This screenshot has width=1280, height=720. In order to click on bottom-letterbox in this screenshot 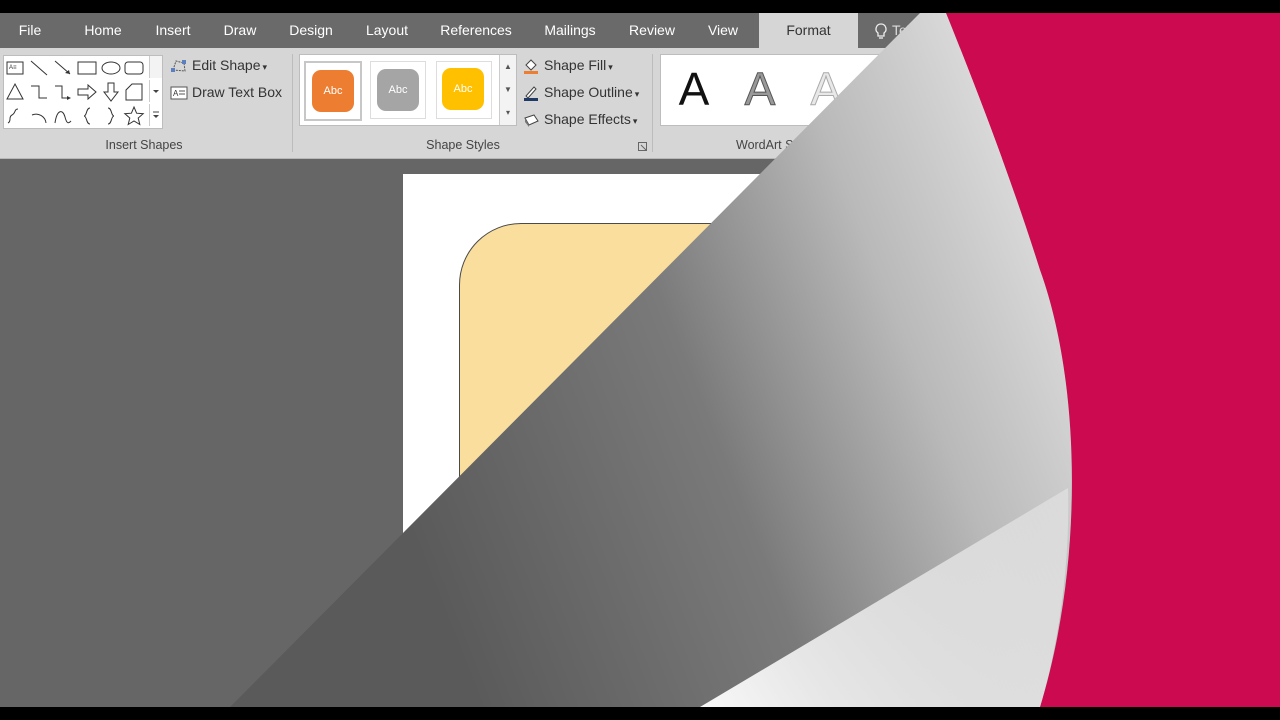, I will do `click(640, 713)`.